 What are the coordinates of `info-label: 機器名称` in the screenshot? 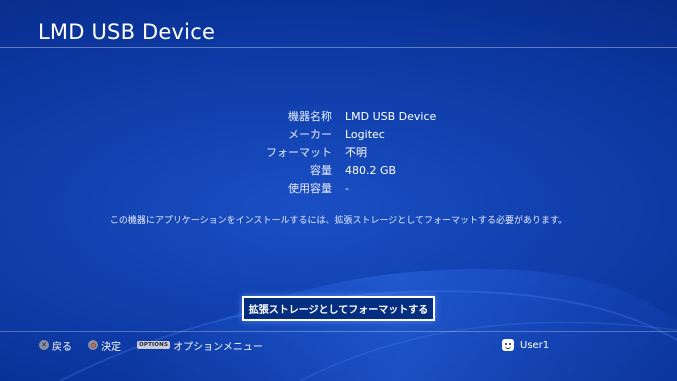 It's located at (310, 116).